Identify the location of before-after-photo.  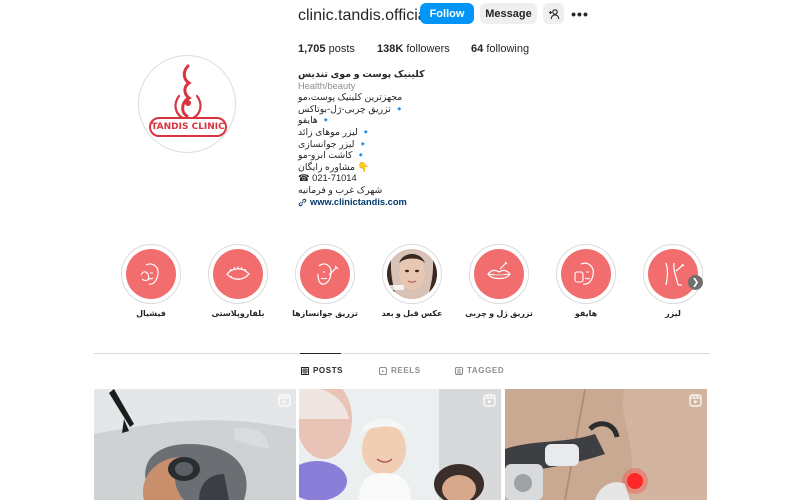
(412, 274).